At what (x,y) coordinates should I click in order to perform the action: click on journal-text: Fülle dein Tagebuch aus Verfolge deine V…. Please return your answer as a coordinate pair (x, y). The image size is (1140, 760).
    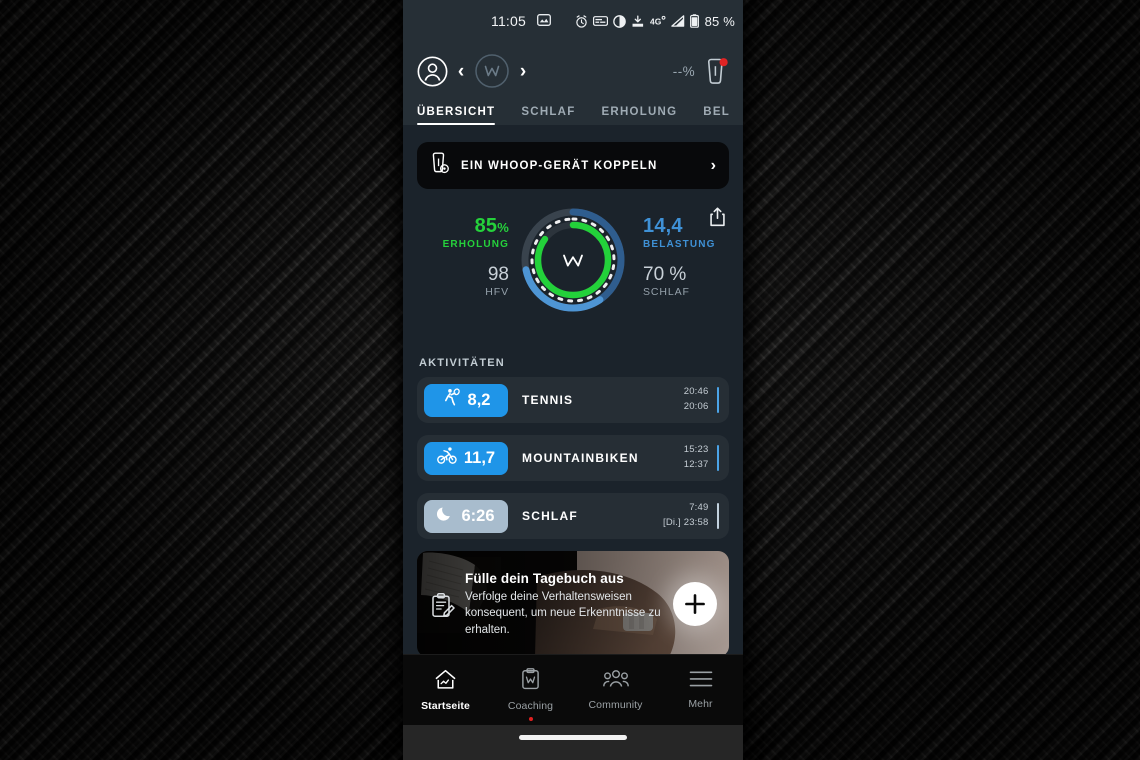
    Looking at the image, I should click on (570, 604).